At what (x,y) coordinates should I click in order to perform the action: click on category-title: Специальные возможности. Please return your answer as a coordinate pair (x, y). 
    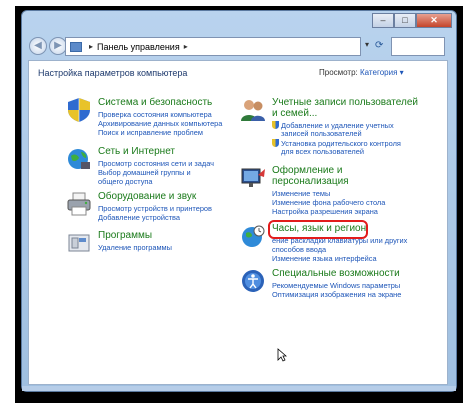
    Looking at the image, I should click on (336, 273).